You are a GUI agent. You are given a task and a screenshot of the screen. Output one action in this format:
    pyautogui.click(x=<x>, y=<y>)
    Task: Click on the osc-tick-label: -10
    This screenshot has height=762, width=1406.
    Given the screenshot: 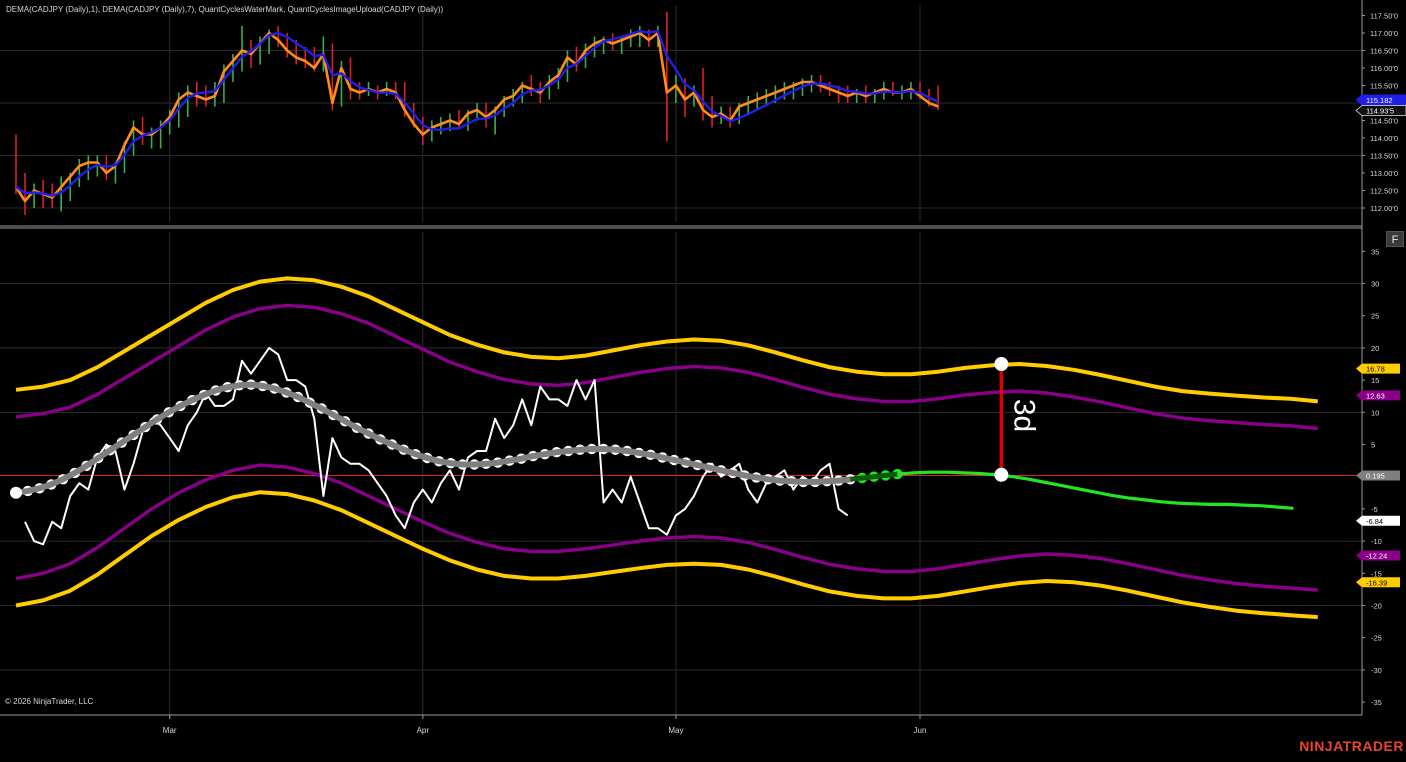 What is the action you would take?
    pyautogui.click(x=1376, y=541)
    